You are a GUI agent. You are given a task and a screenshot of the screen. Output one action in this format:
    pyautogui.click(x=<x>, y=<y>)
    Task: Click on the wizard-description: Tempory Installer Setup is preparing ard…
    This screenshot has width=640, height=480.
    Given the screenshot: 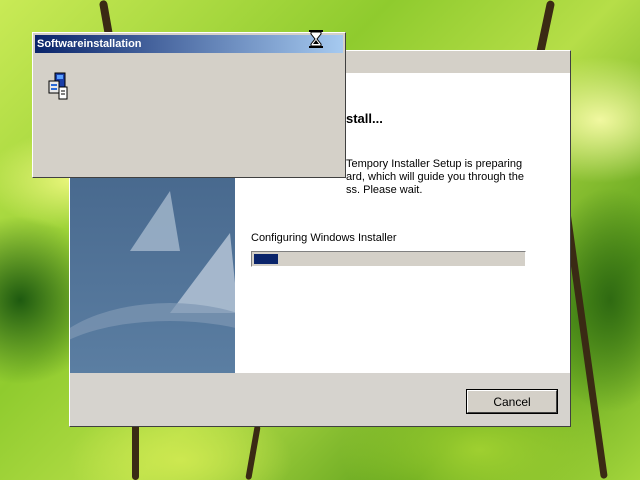 What is the action you would take?
    pyautogui.click(x=451, y=177)
    